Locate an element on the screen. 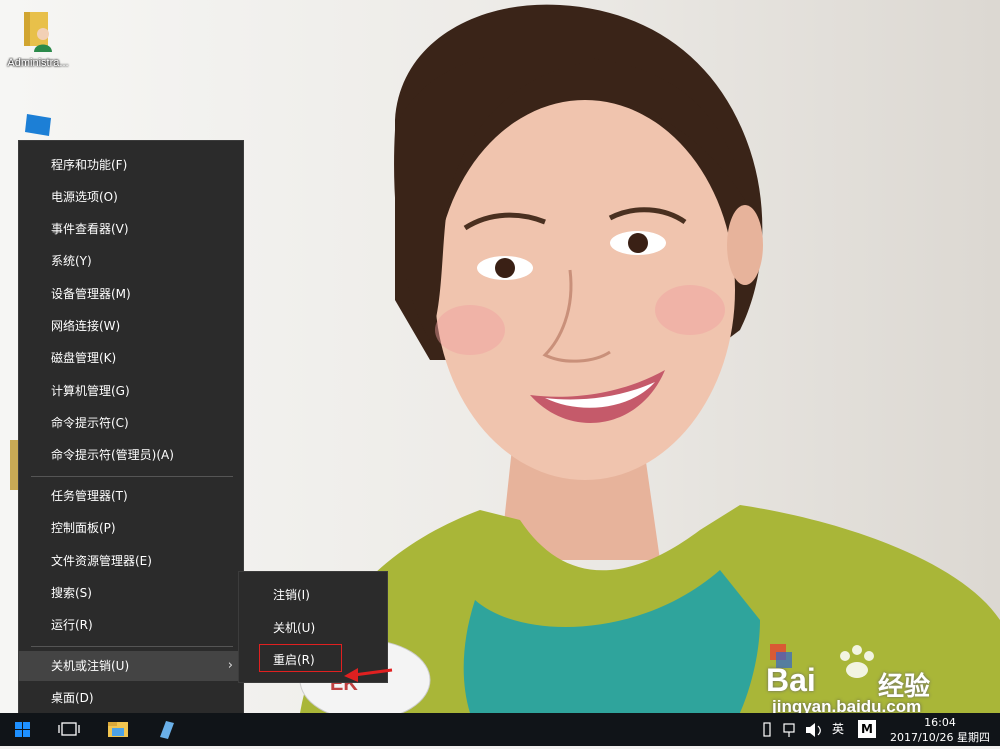 The height and width of the screenshot is (749, 1000). menu-item-shutdown-signout: 关机或注销(U) › is located at coordinates (131, 666).